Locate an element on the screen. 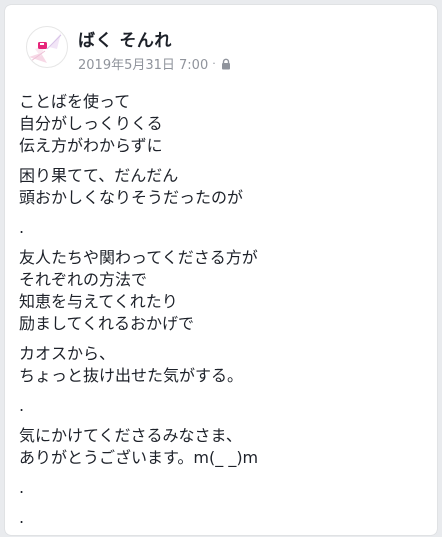 This screenshot has height=537, width=442. post-header: ばく そんれ 2019年5月31日 7:00 · is located at coordinates (221, 40).